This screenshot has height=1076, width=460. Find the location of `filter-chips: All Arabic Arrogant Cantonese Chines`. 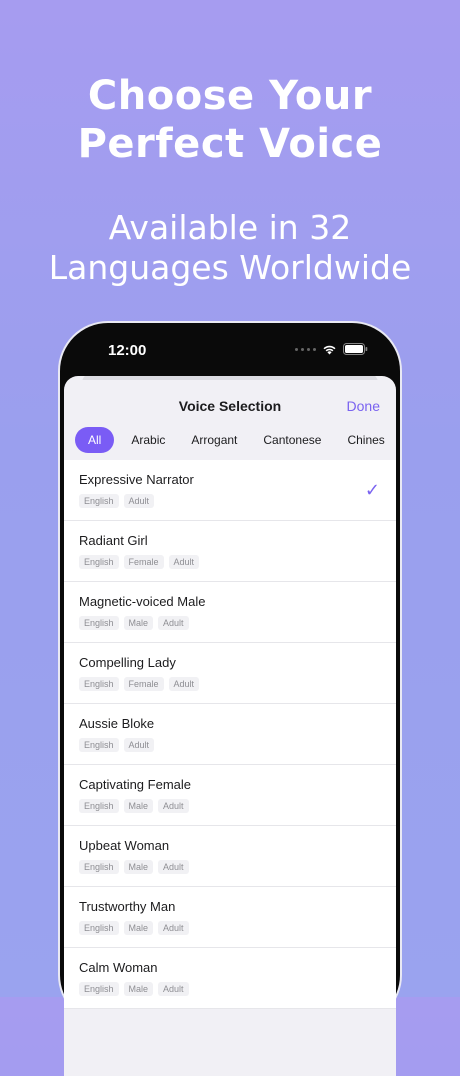

filter-chips: All Arabic Arrogant Cantonese Chines is located at coordinates (235, 440).